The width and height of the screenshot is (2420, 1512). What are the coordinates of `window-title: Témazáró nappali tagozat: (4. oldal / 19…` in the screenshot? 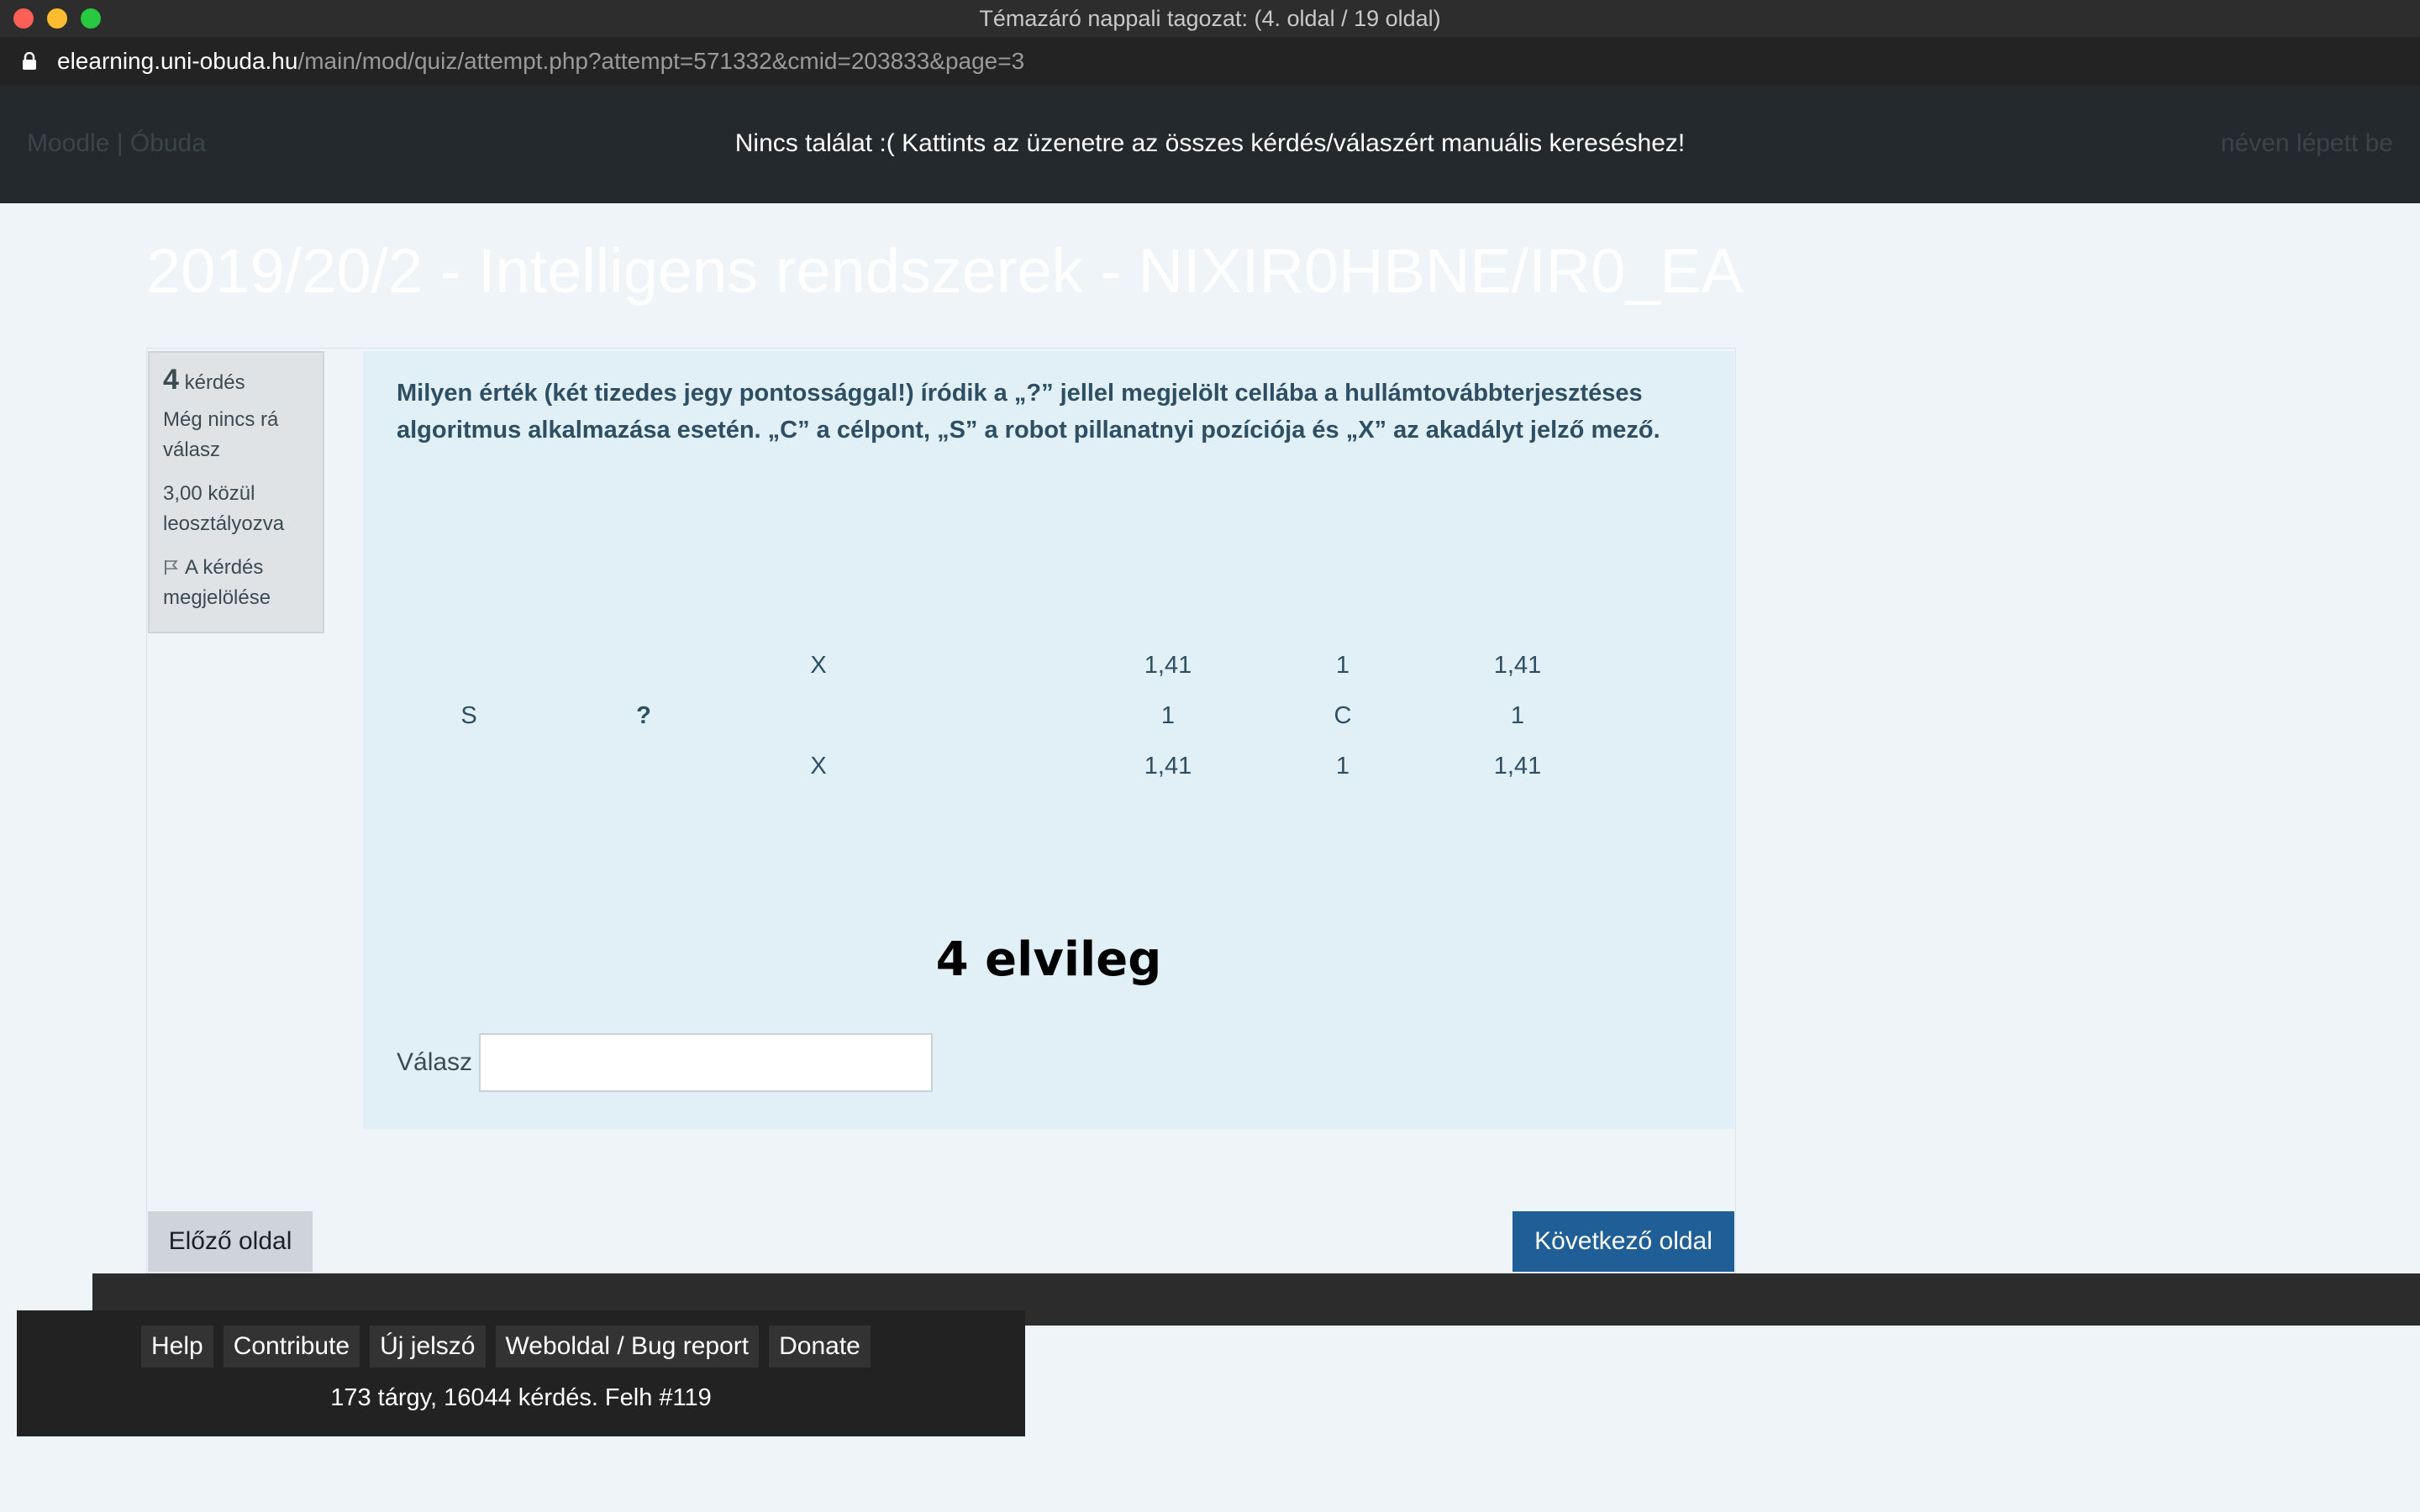 It's located at (1210, 18).